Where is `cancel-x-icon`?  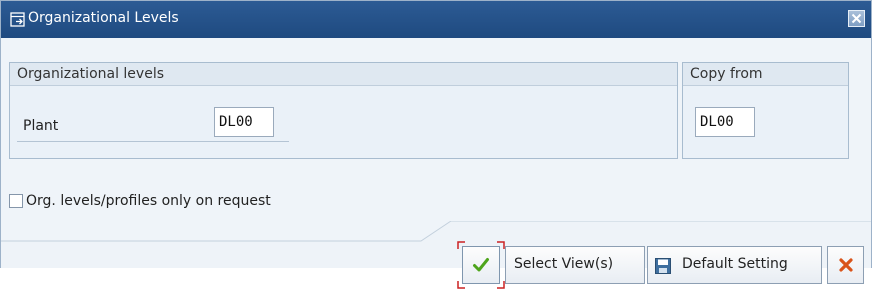
cancel-x-icon is located at coordinates (846, 265).